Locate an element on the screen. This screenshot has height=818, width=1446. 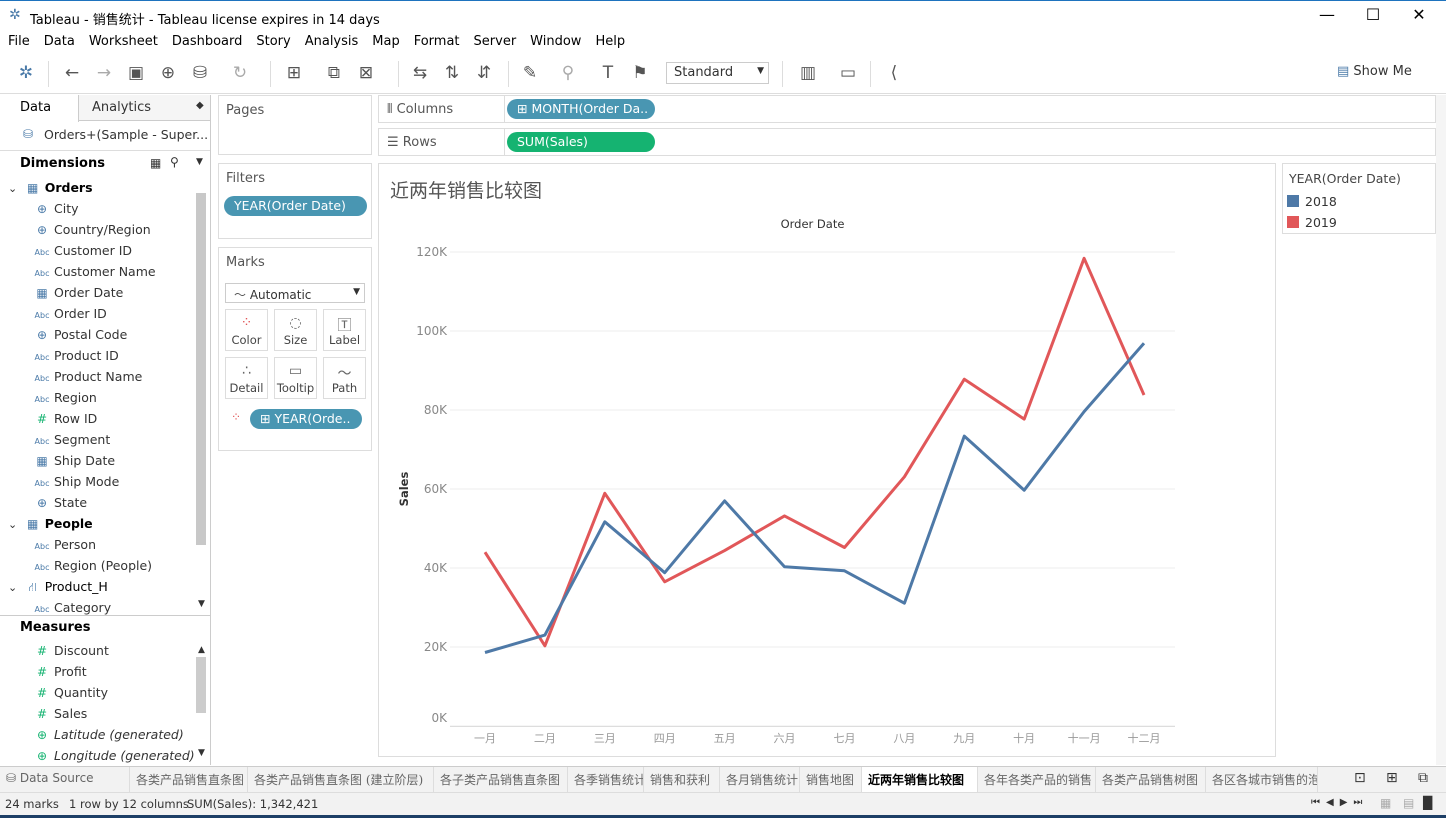
save-icon: ▣ is located at coordinates (136, 73).